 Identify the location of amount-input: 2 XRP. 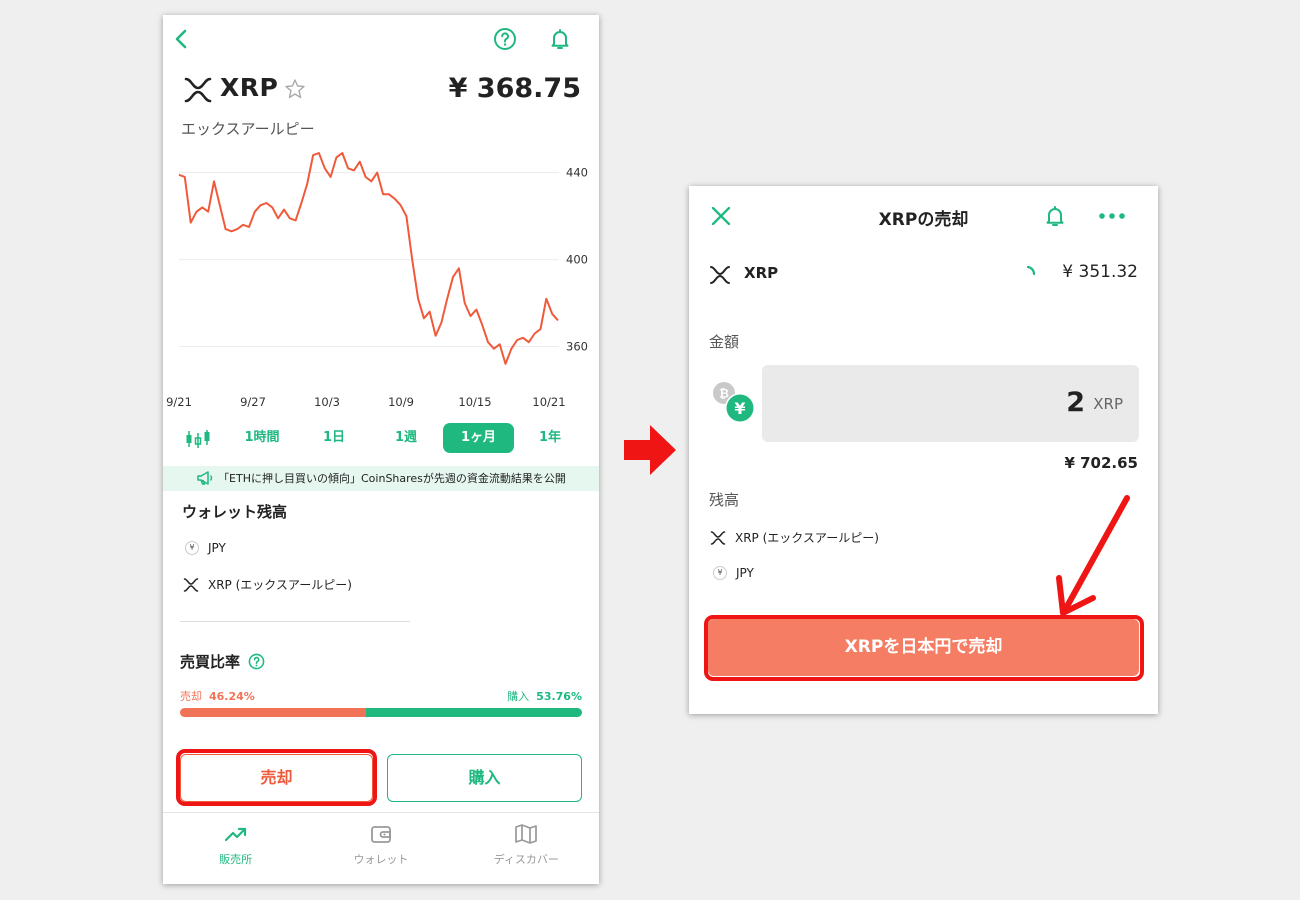
(950, 403).